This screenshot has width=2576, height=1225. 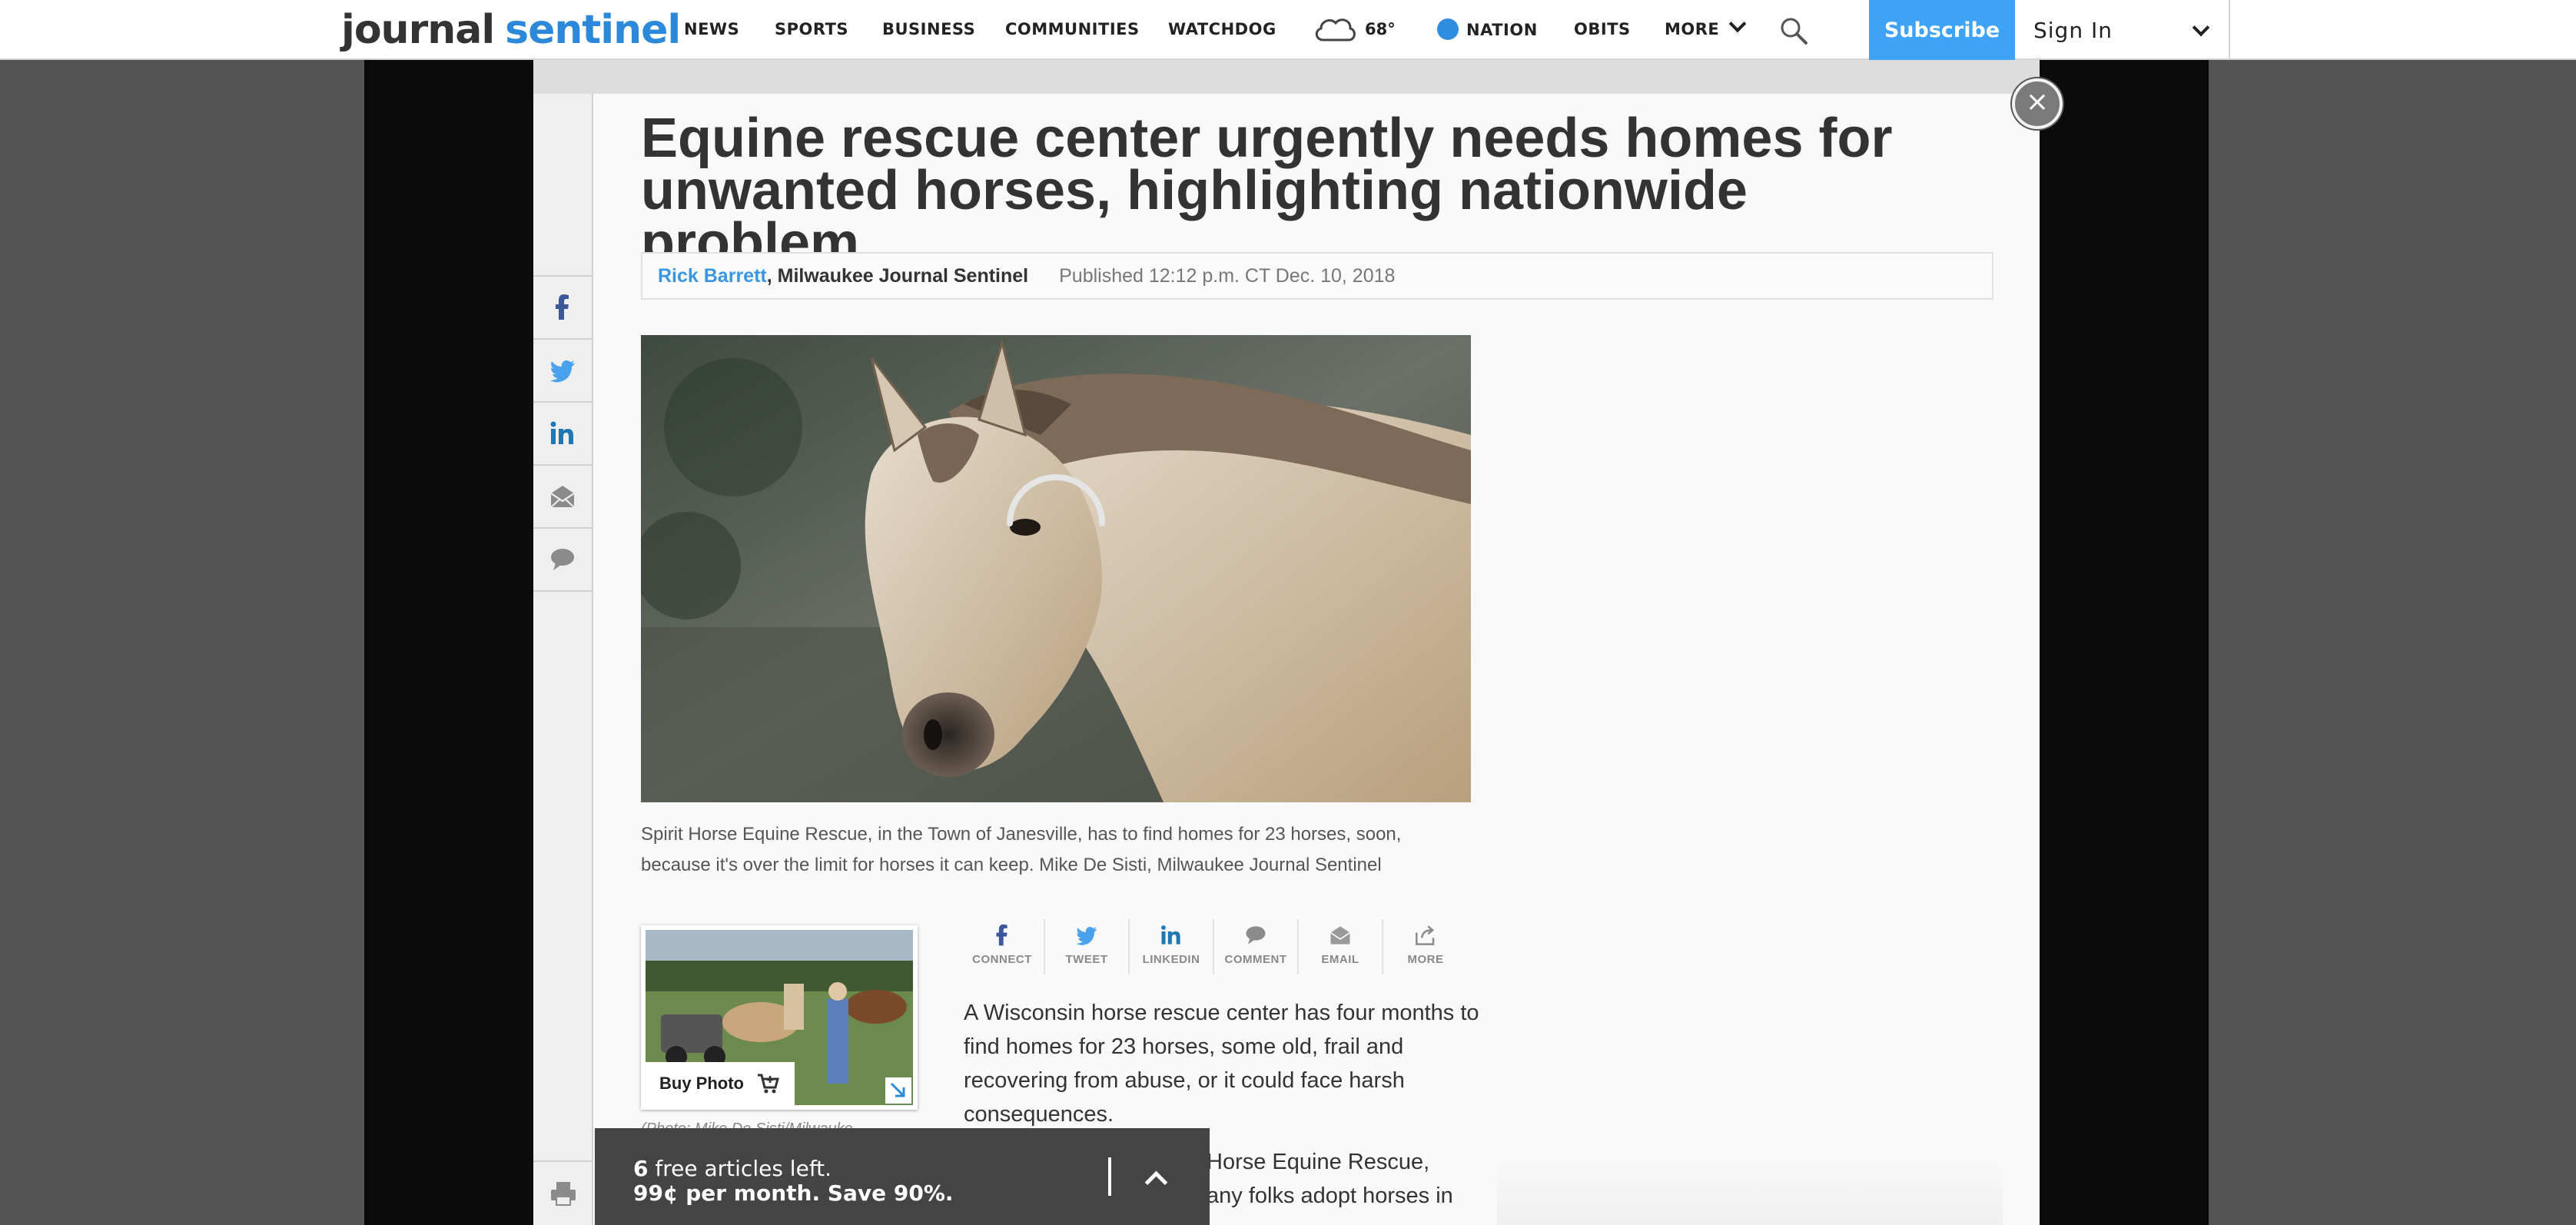 I want to click on share-tweet-label: TWEET, so click(x=1086, y=960).